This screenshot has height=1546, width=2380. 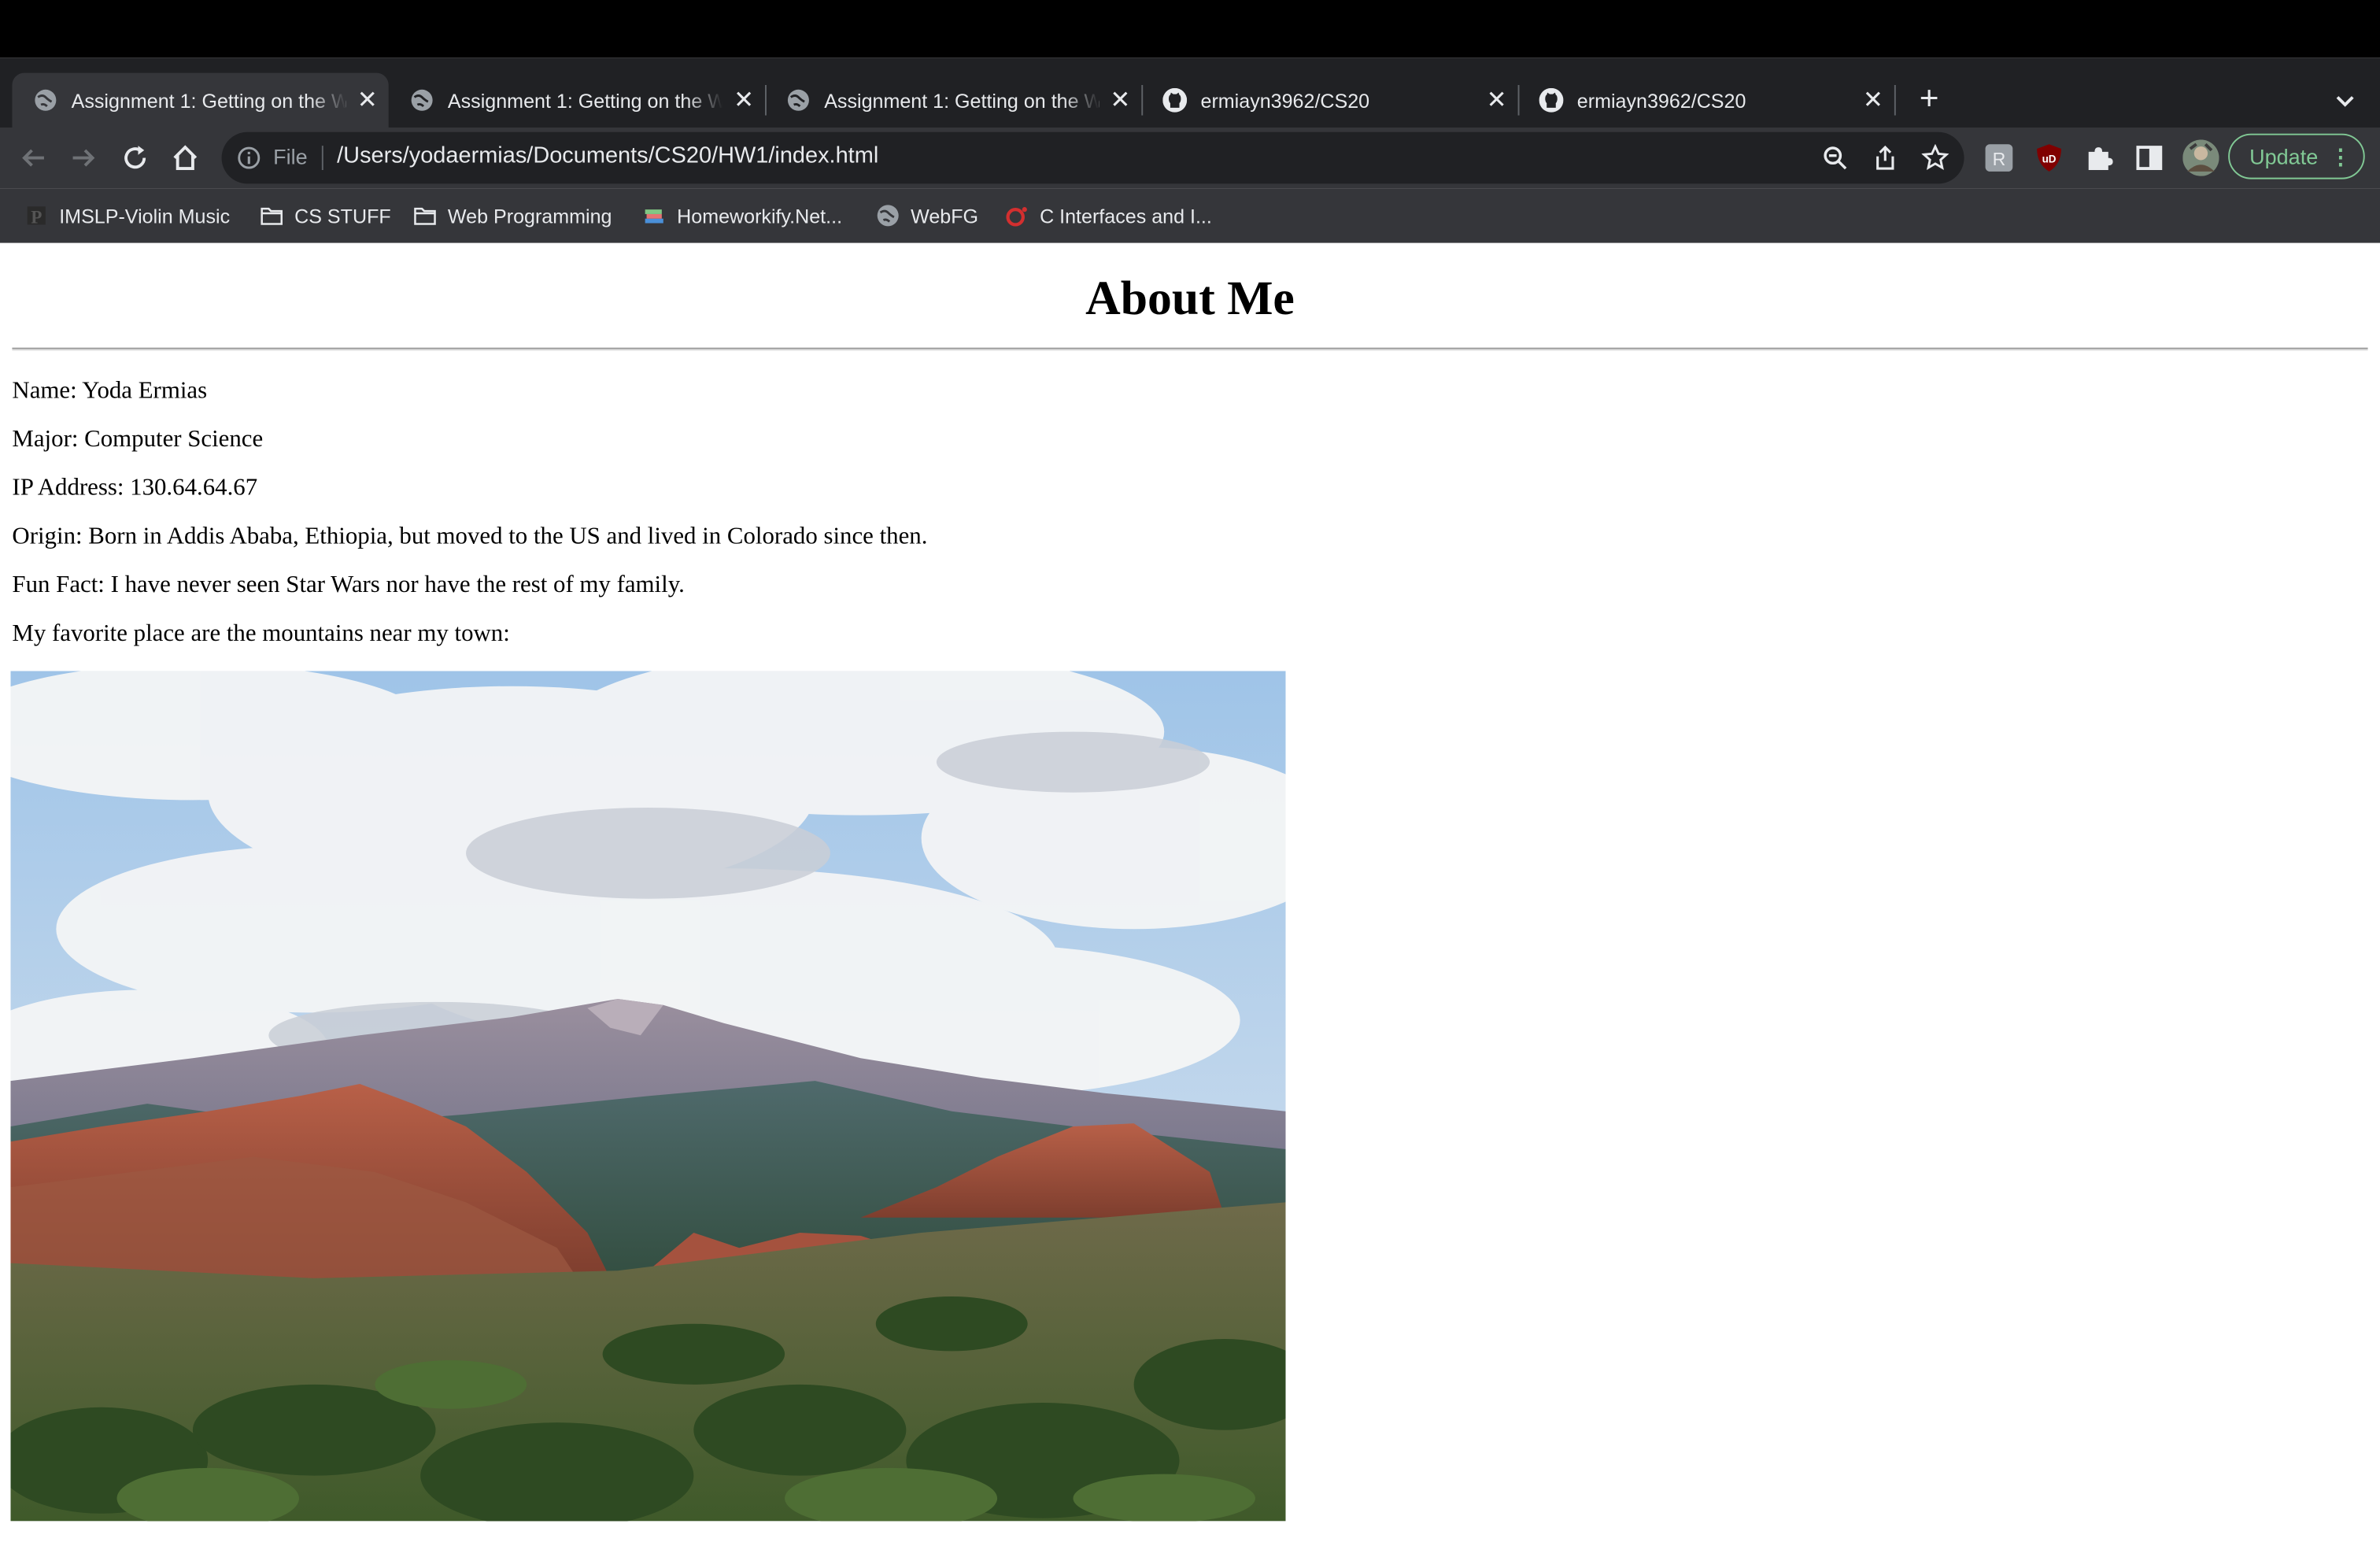 What do you see at coordinates (83, 157) in the screenshot?
I see `forward-arrow-icon` at bounding box center [83, 157].